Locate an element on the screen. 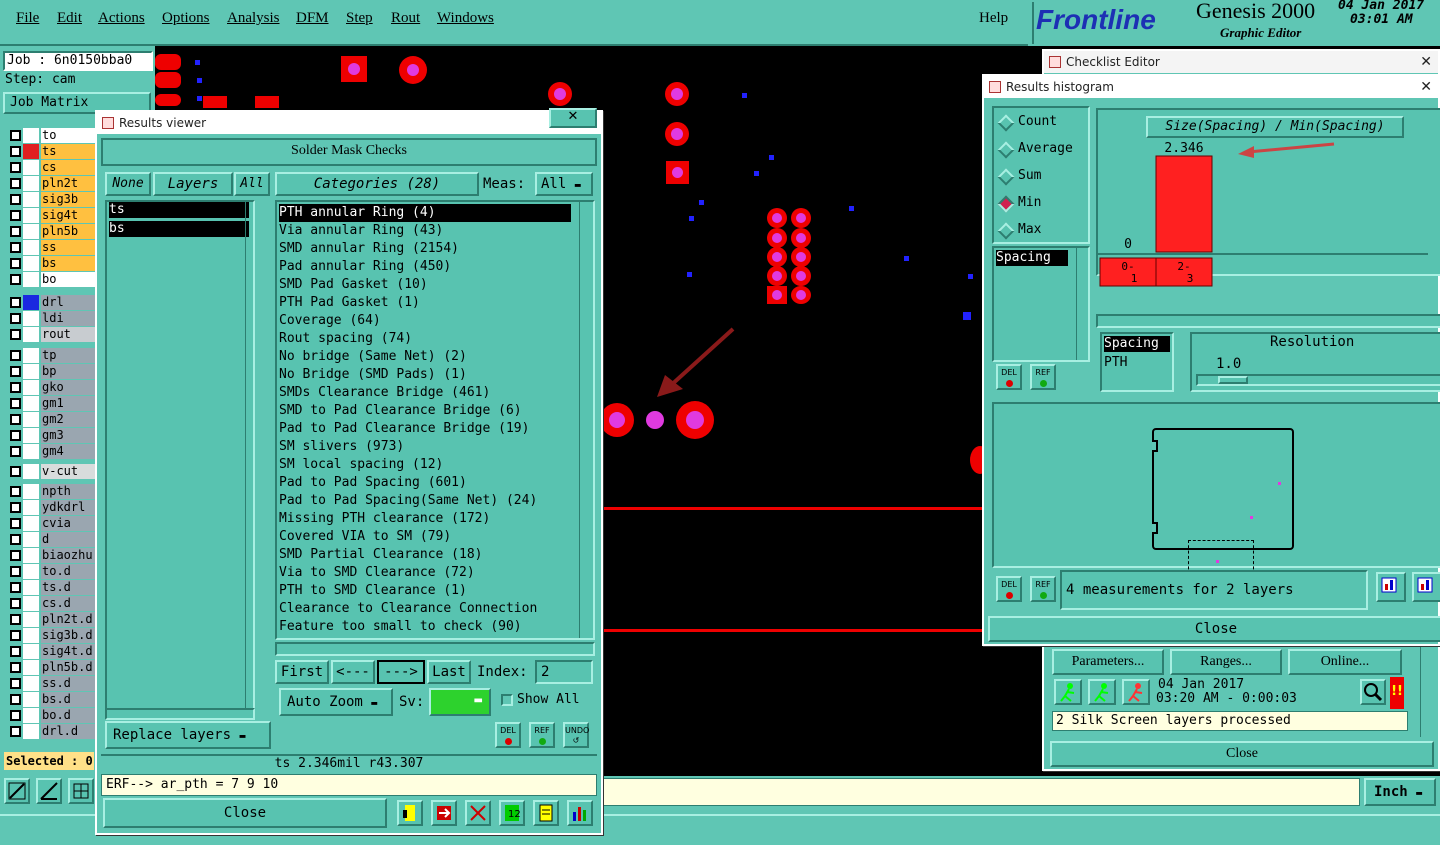 Image resolution: width=1440 pixels, height=845 pixels. layer-name: bs.d is located at coordinates (70, 699).